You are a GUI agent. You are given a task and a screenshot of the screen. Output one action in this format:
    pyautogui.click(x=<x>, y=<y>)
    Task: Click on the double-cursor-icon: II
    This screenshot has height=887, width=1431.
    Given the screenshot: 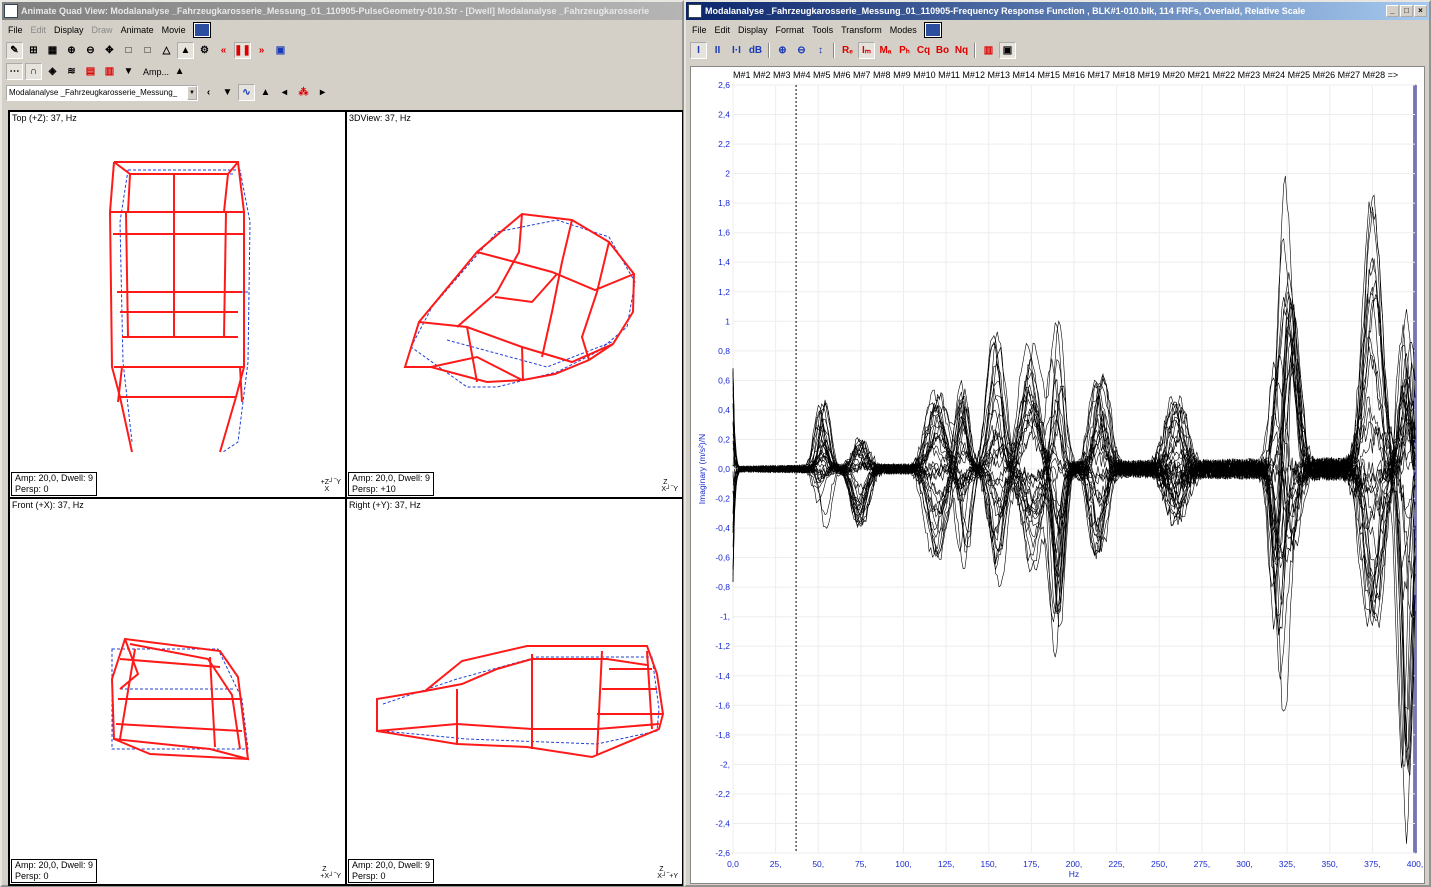 What is the action you would take?
    pyautogui.click(x=717, y=50)
    